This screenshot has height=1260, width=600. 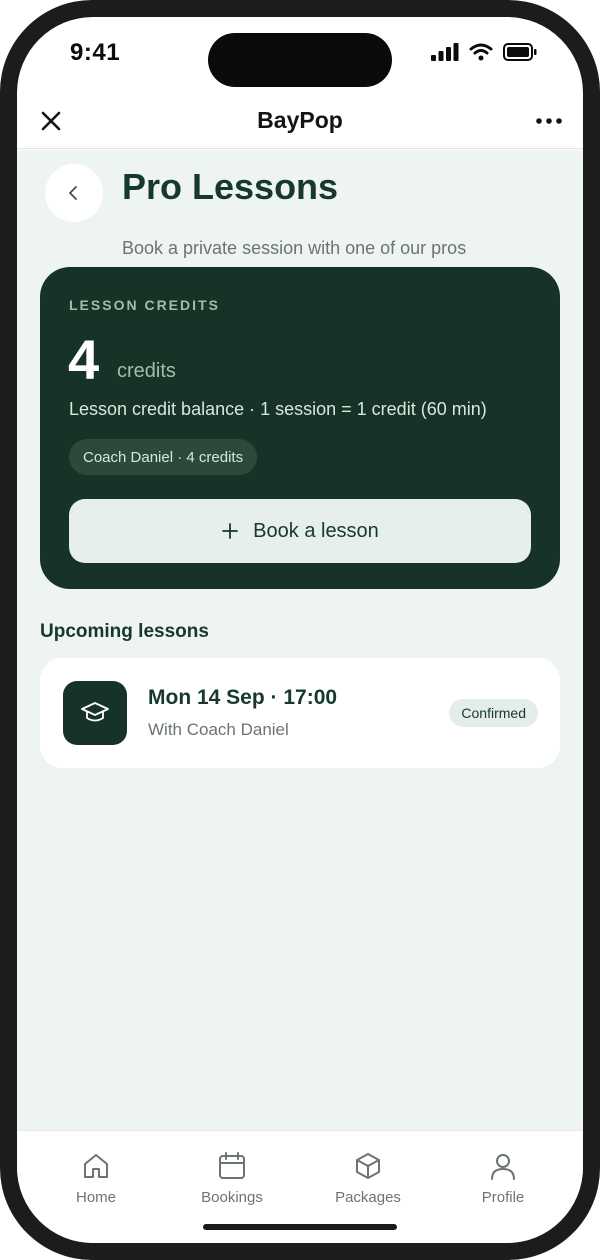 I want to click on person-icon, so click(x=503, y=1167).